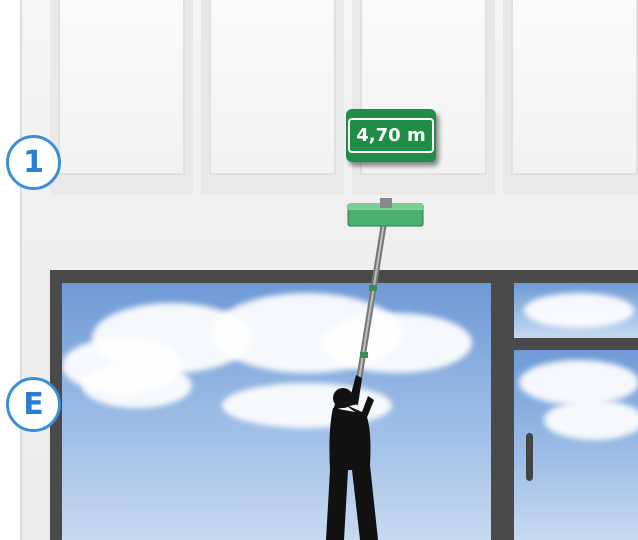 The image size is (638, 540). What do you see at coordinates (352, 457) in the screenshot?
I see `person-silhouette-icon` at bounding box center [352, 457].